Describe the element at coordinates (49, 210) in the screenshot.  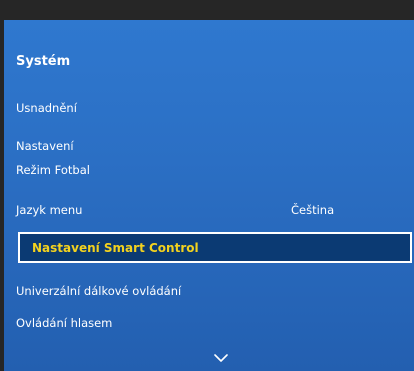
I see `menu-item-jazyk-menu: Jazyk menu` at that location.